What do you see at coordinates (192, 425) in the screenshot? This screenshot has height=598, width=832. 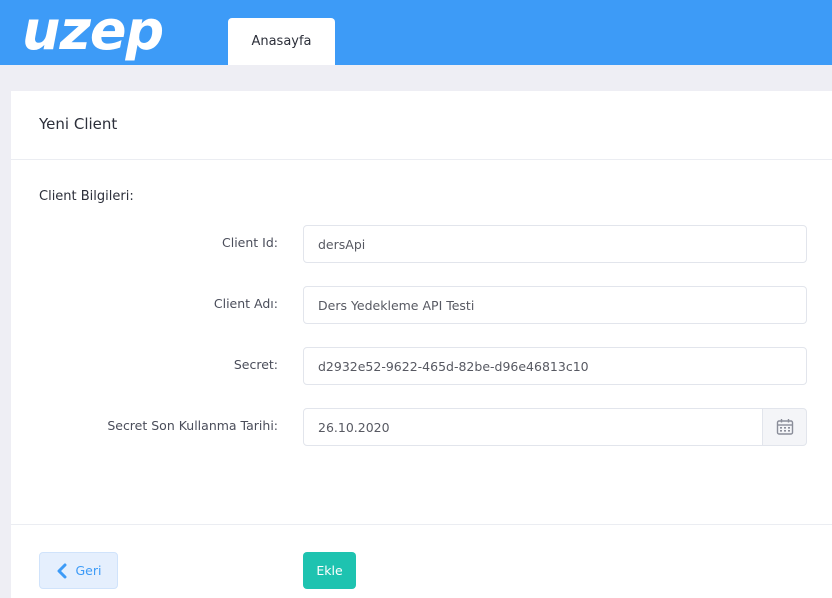 I see `secret-expiry-label: Secret Son Kullanma Tarihi:` at bounding box center [192, 425].